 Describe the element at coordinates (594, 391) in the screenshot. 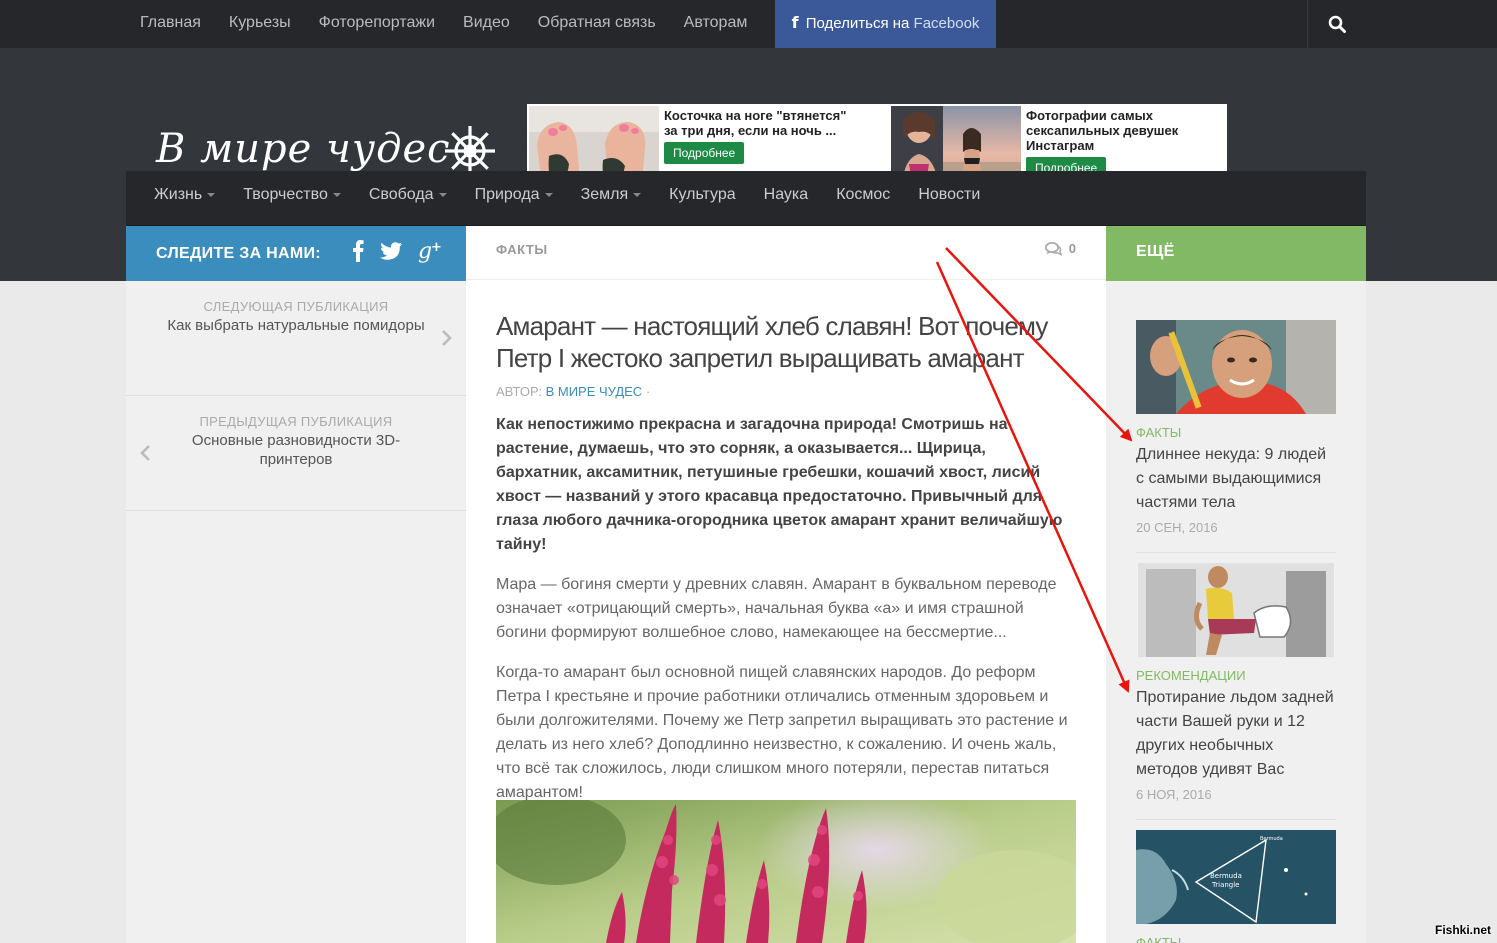

I see `author-link: В МИРЕ ЧУДЕС` at that location.